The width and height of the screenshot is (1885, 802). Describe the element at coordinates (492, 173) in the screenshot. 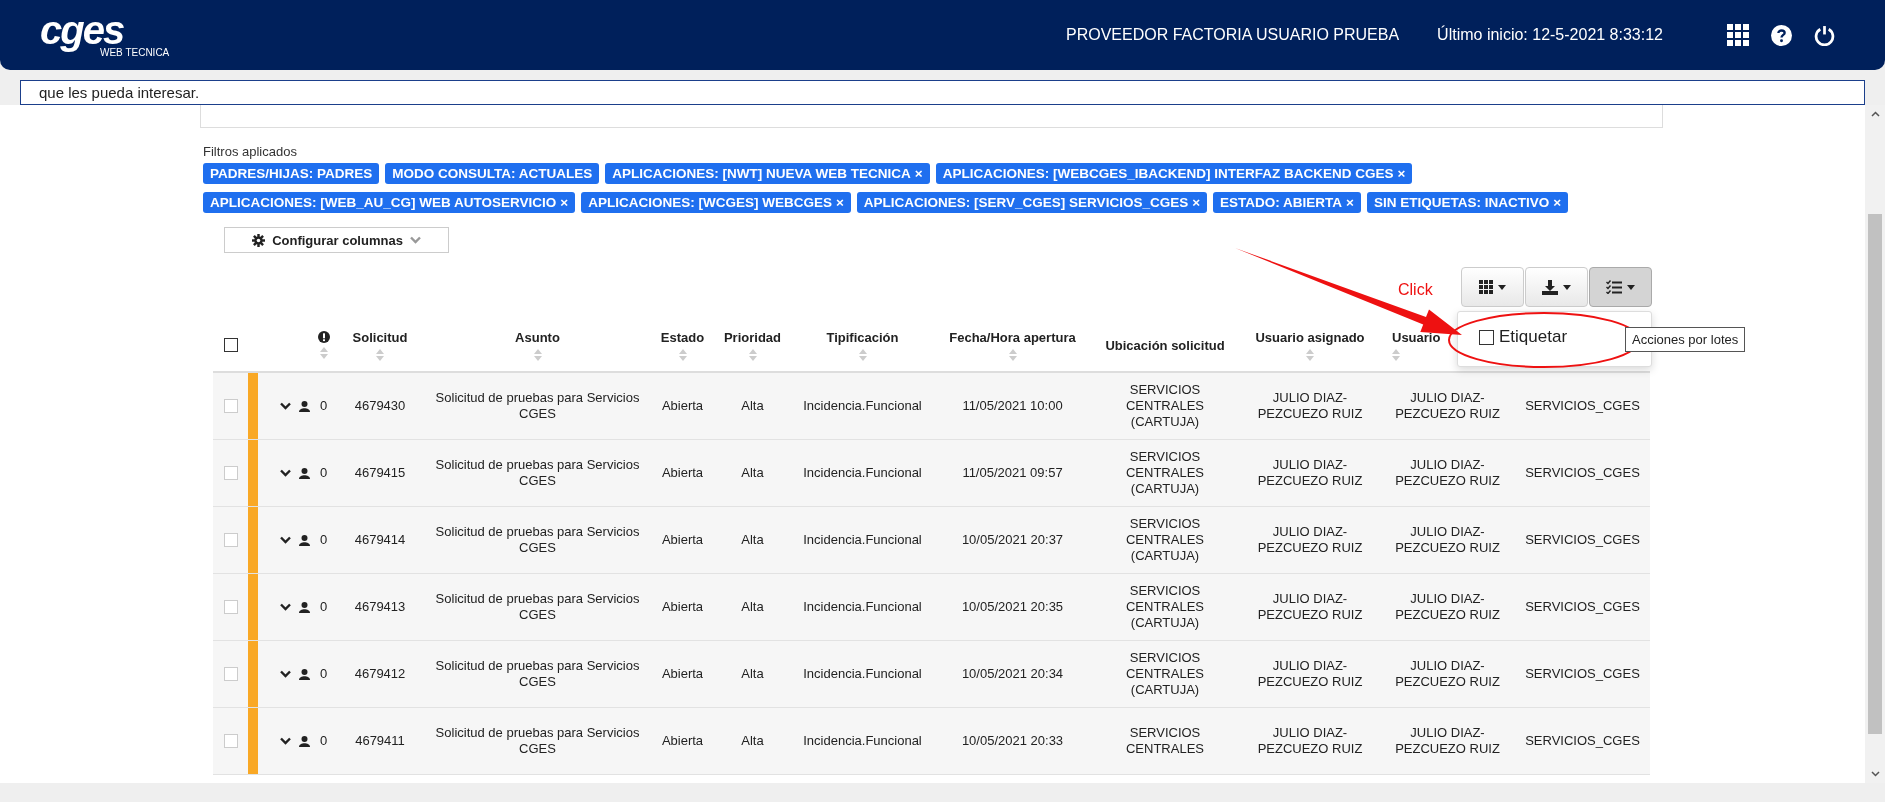

I see `filter-tag: MODO CONSULTA: ACTUALES` at that location.